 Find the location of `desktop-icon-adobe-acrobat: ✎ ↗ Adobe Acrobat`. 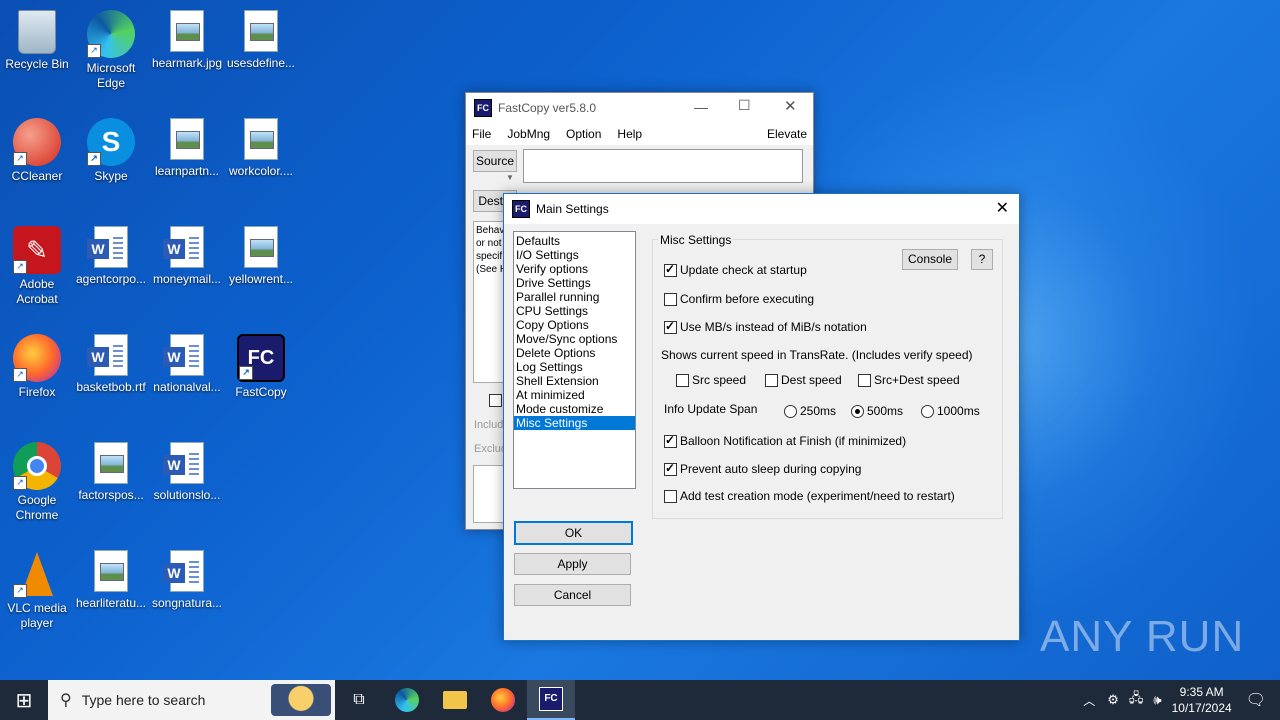

desktop-icon-adobe-acrobat: ✎ ↗ Adobe Acrobat is located at coordinates (37, 264).